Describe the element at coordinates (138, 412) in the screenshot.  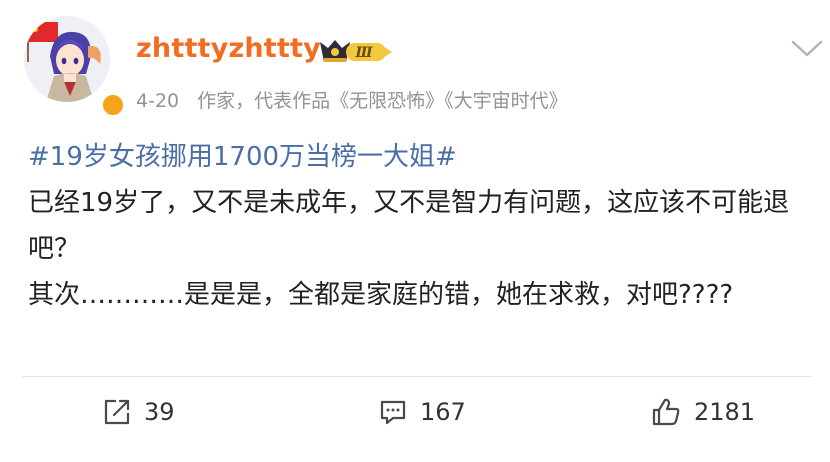
I see `repost-button: 39` at that location.